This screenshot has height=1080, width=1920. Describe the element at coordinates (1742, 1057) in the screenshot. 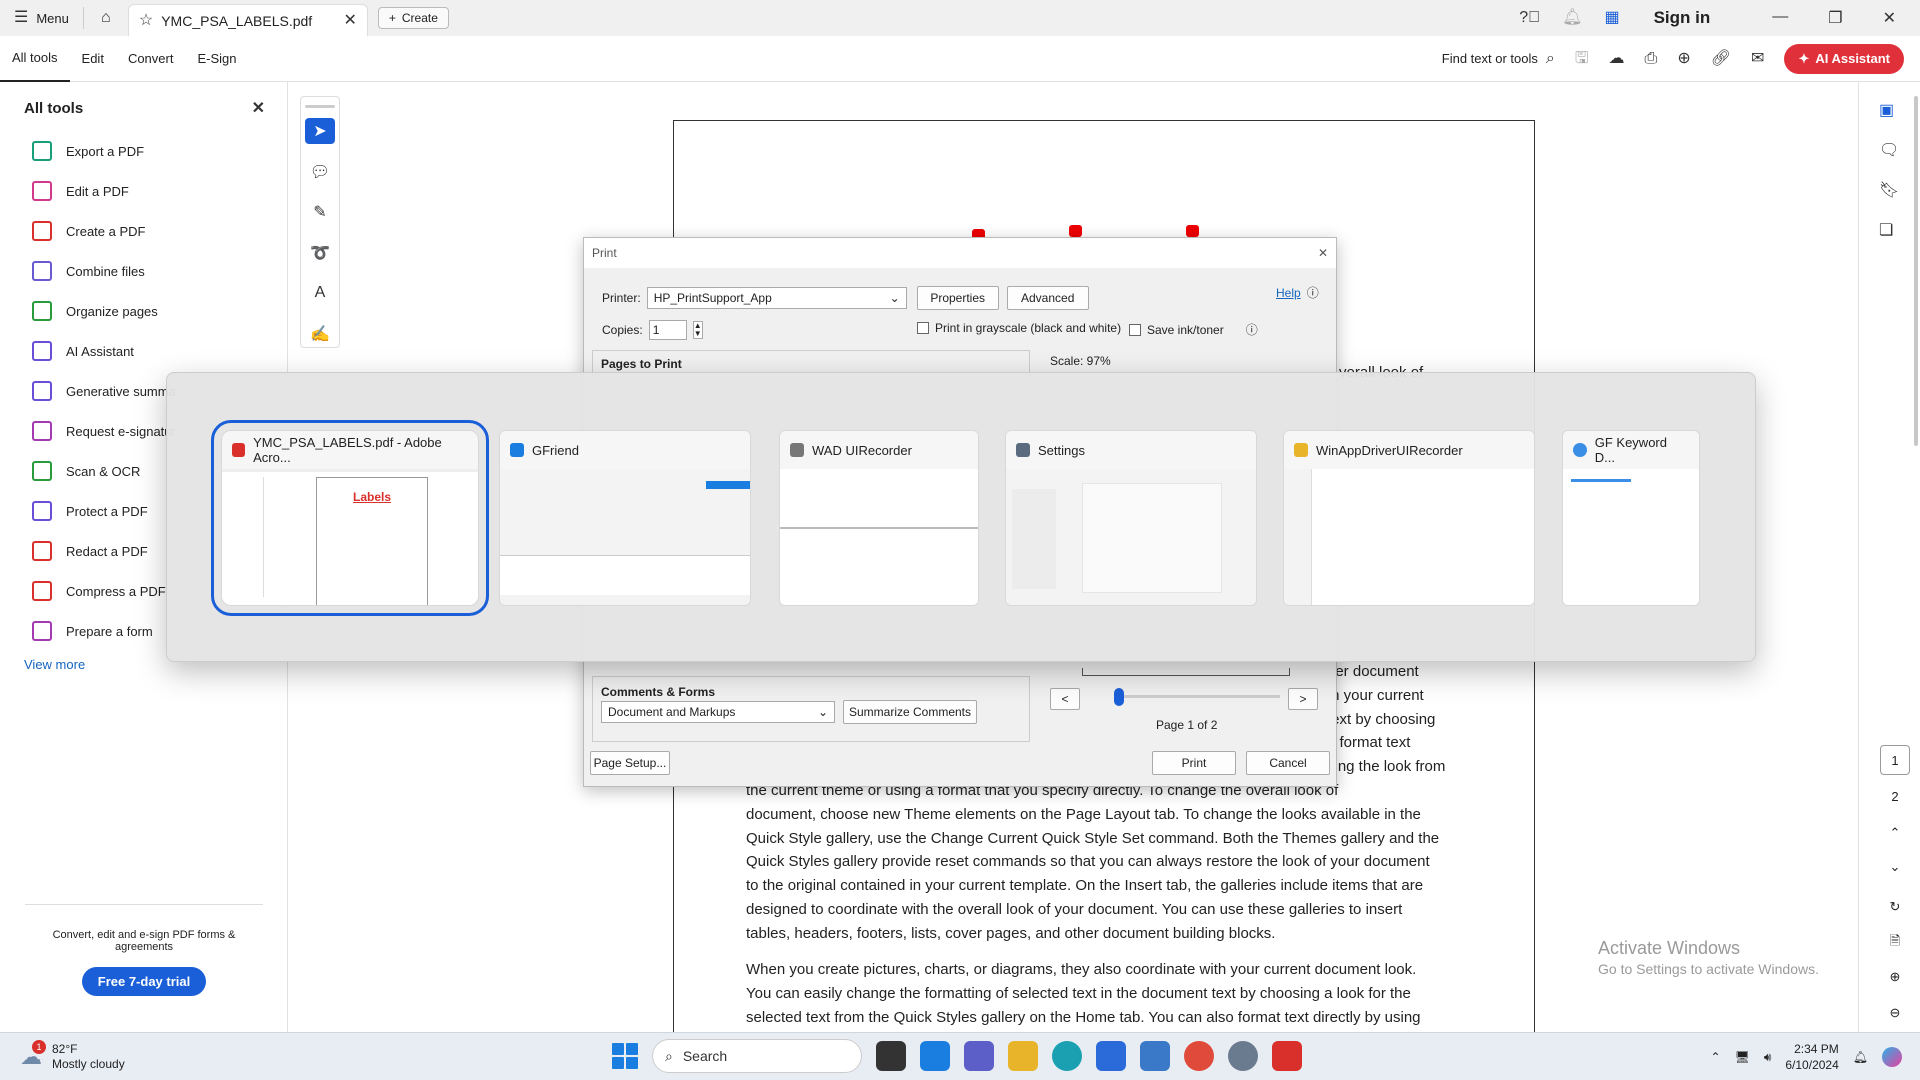

I see `network-icon: 🖥︎` at that location.